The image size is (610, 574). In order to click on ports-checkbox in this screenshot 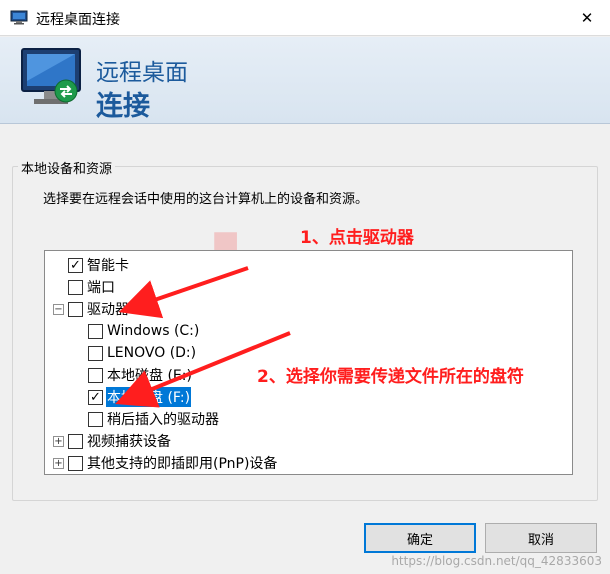, I will do `click(75, 287)`.